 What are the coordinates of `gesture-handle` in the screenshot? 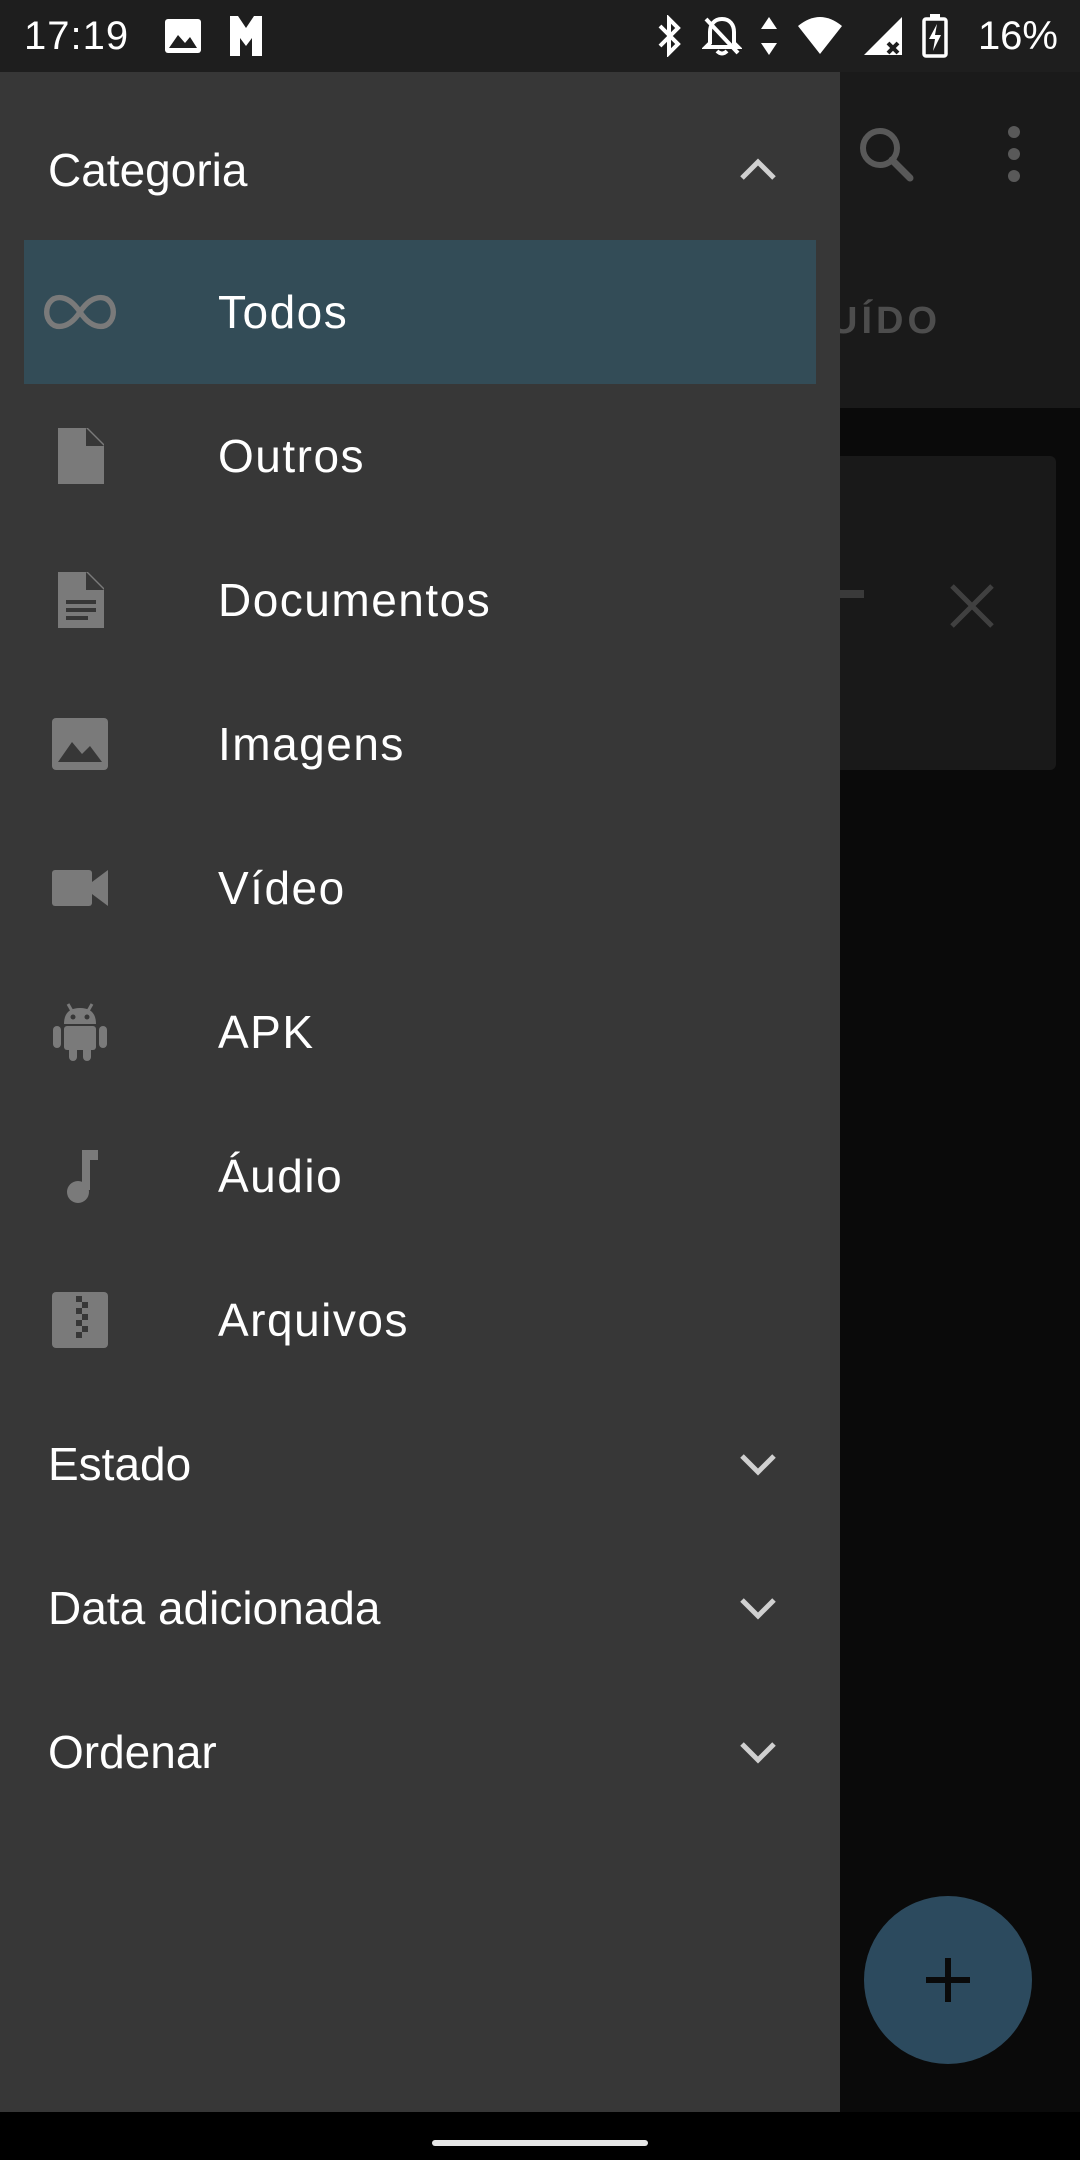 It's located at (540, 2143).